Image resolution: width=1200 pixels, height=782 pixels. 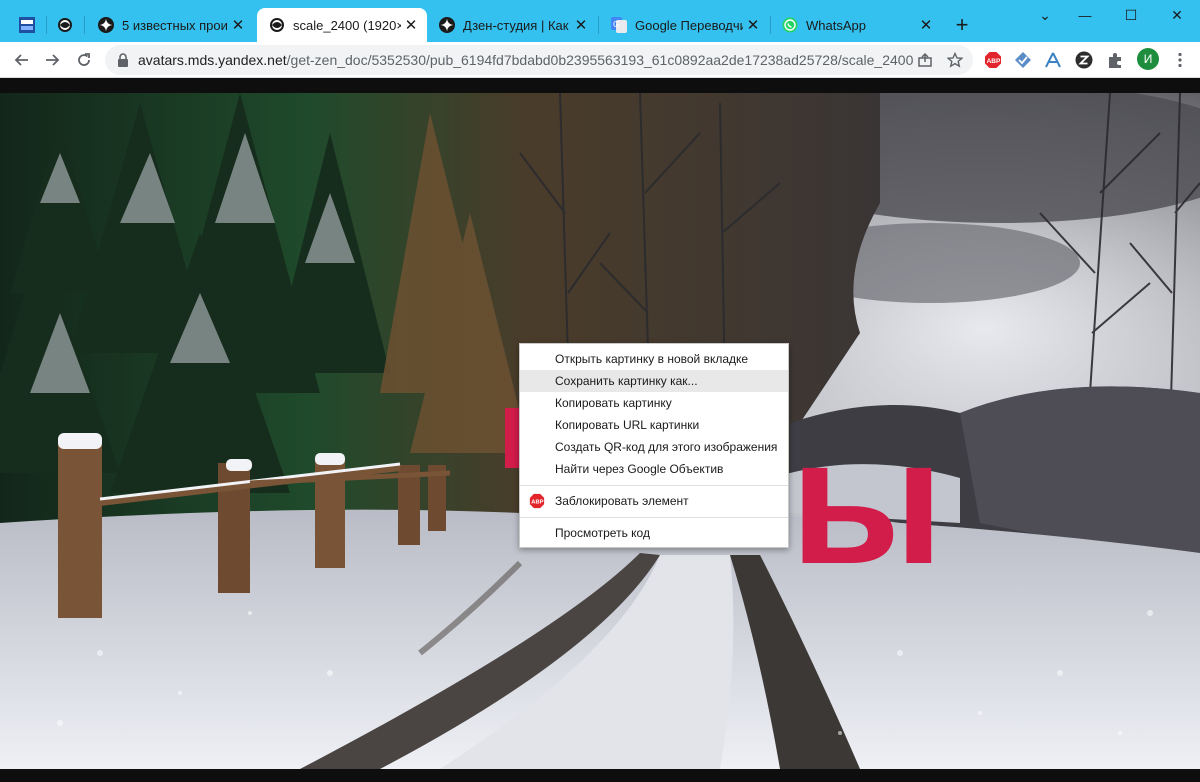 I want to click on acrobat-icon, so click(x=1053, y=60).